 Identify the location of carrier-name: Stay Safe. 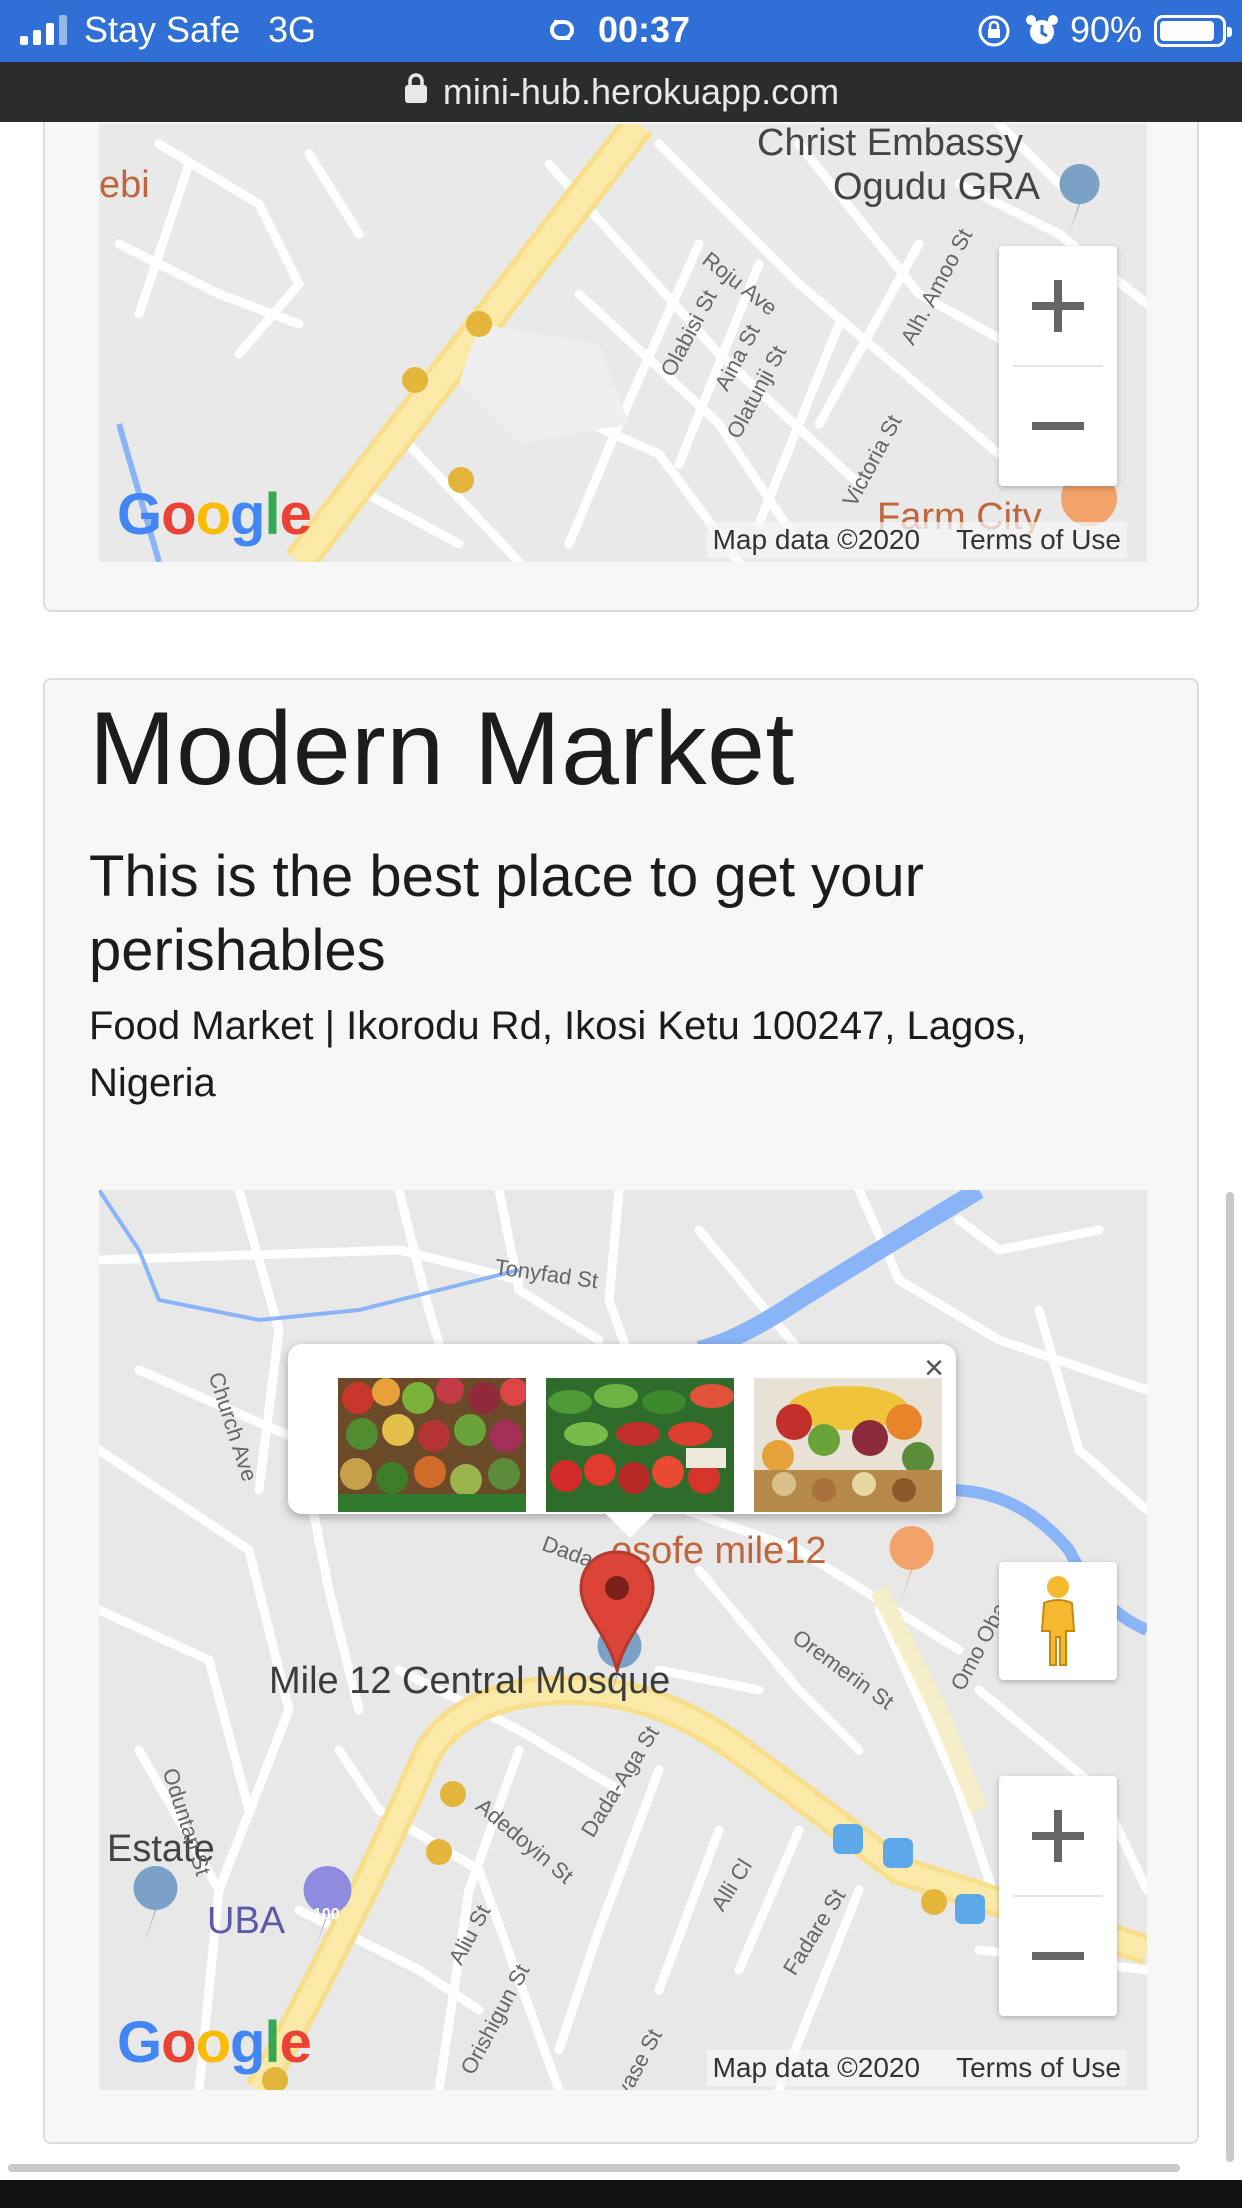
(162, 29).